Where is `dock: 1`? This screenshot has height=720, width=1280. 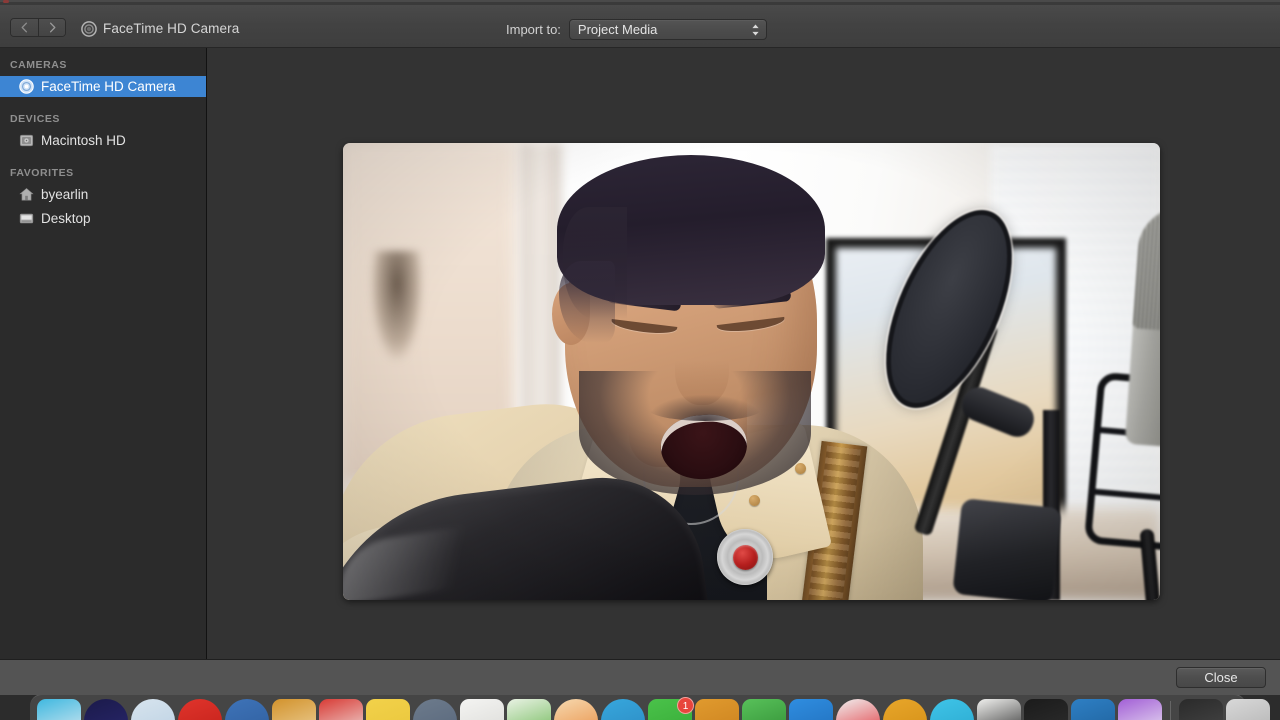 dock: 1 is located at coordinates (650, 707).